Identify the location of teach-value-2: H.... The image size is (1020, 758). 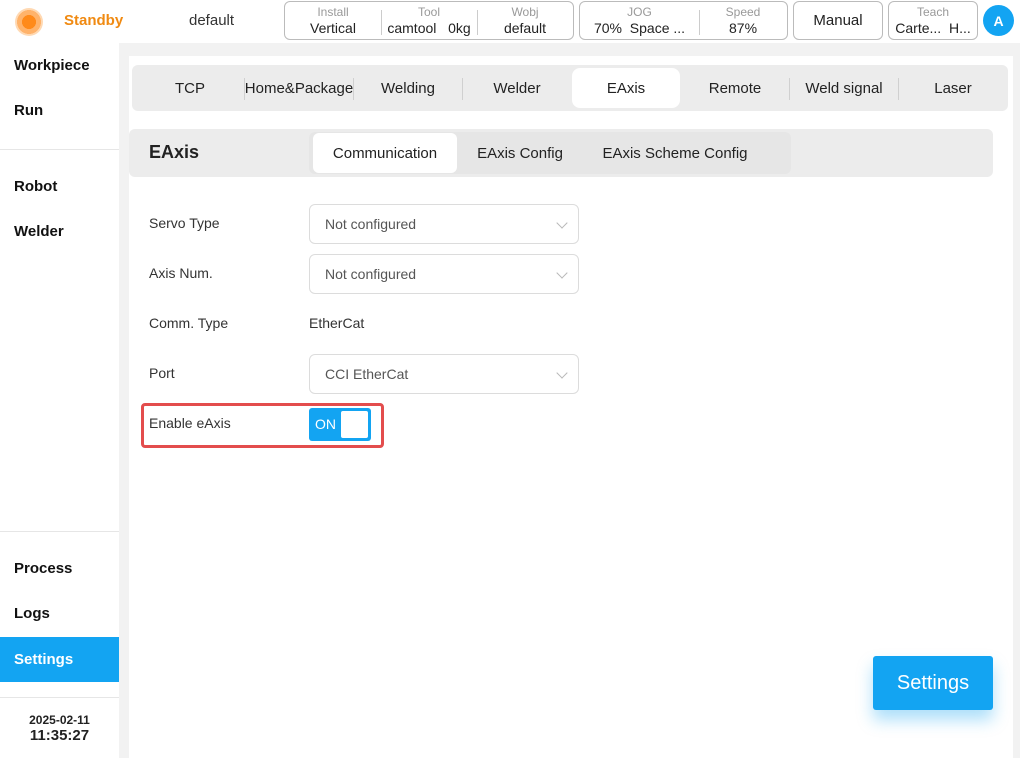
(959, 28).